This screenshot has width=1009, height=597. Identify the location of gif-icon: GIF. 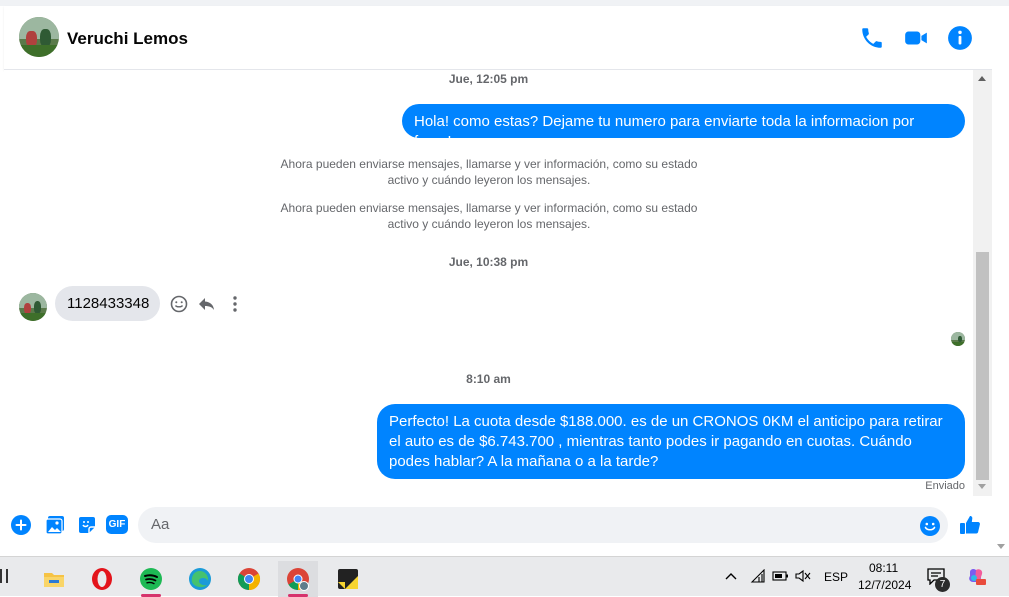
(117, 524).